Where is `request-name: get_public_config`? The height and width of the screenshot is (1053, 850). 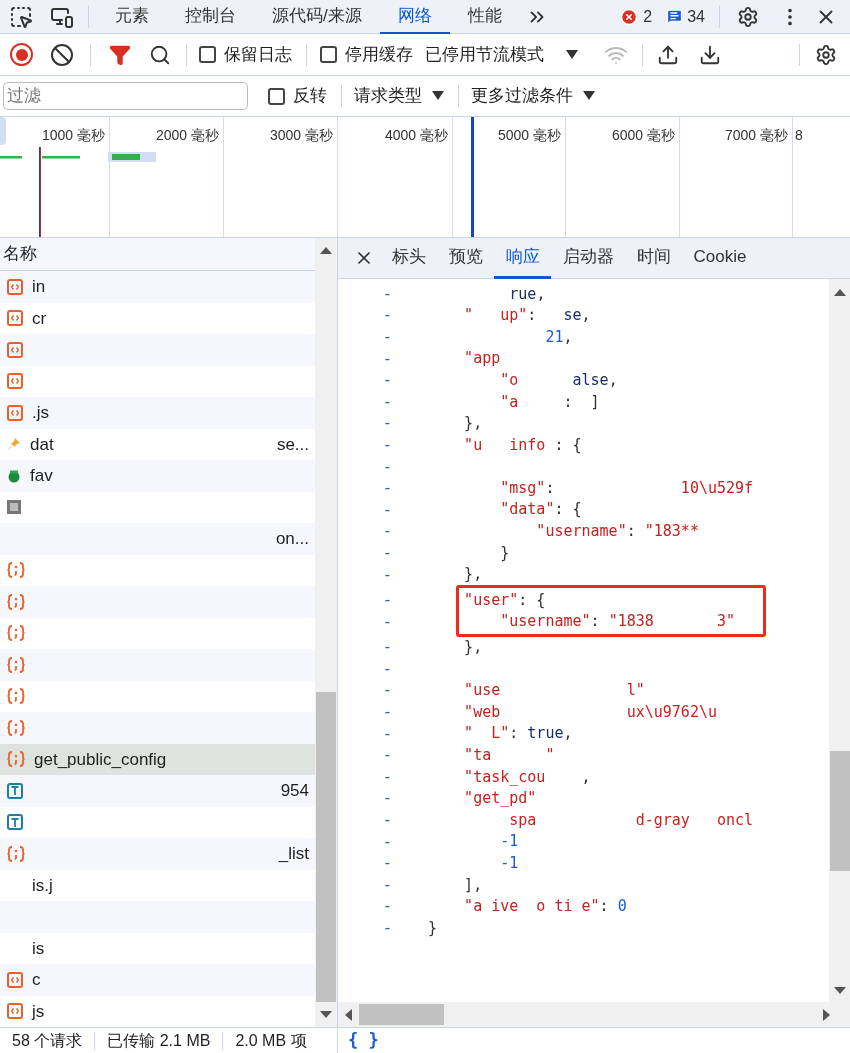 request-name: get_public_config is located at coordinates (100, 759).